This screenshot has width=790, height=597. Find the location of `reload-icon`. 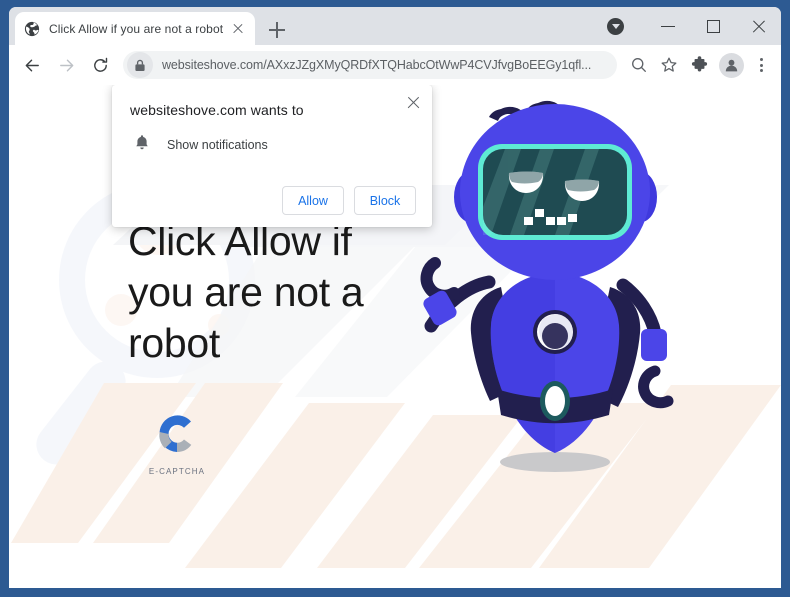

reload-icon is located at coordinates (100, 64).